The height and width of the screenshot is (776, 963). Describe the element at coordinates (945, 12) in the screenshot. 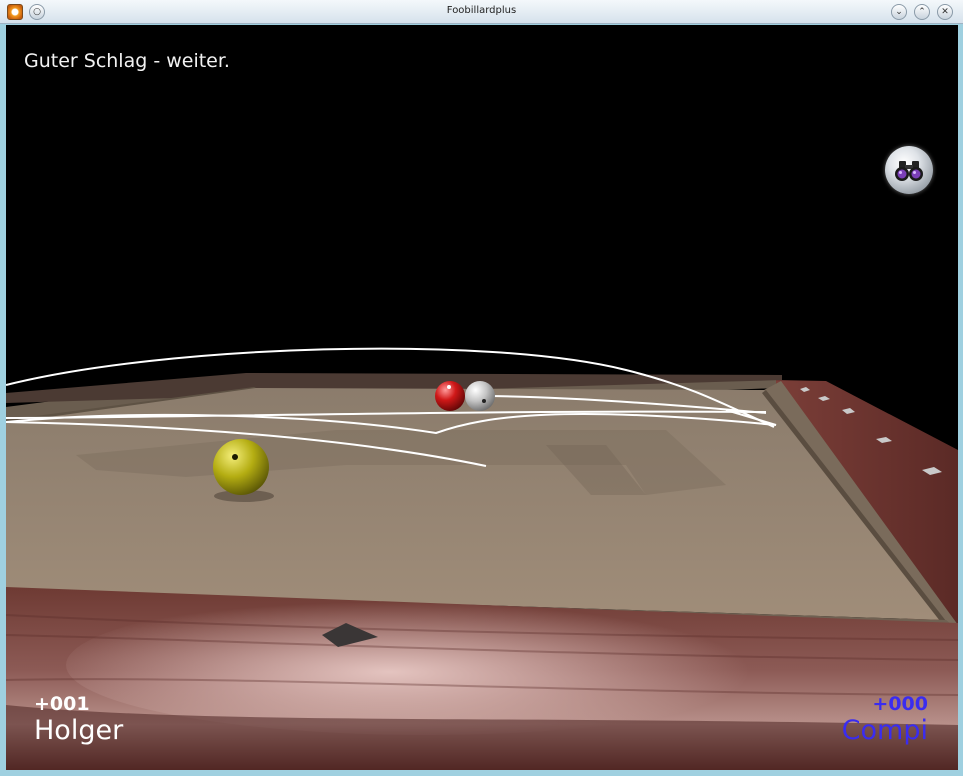

I see `close-button: ✕` at that location.